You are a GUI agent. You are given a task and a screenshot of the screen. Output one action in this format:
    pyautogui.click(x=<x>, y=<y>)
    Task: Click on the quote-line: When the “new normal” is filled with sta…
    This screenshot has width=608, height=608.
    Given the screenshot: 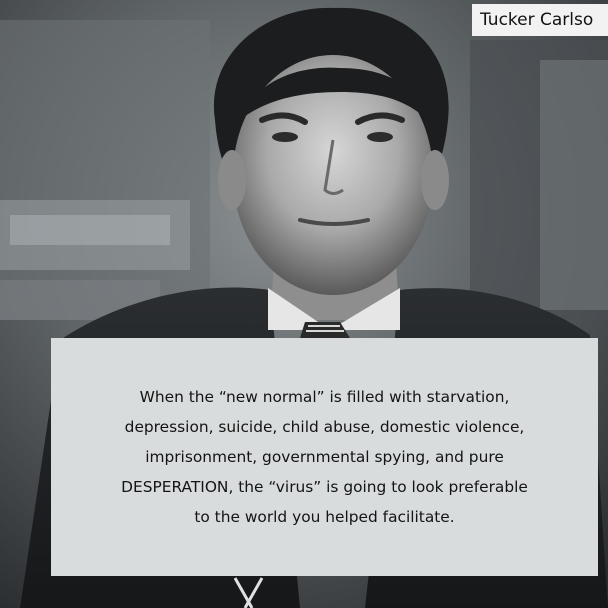 What is the action you would take?
    pyautogui.click(x=324, y=397)
    